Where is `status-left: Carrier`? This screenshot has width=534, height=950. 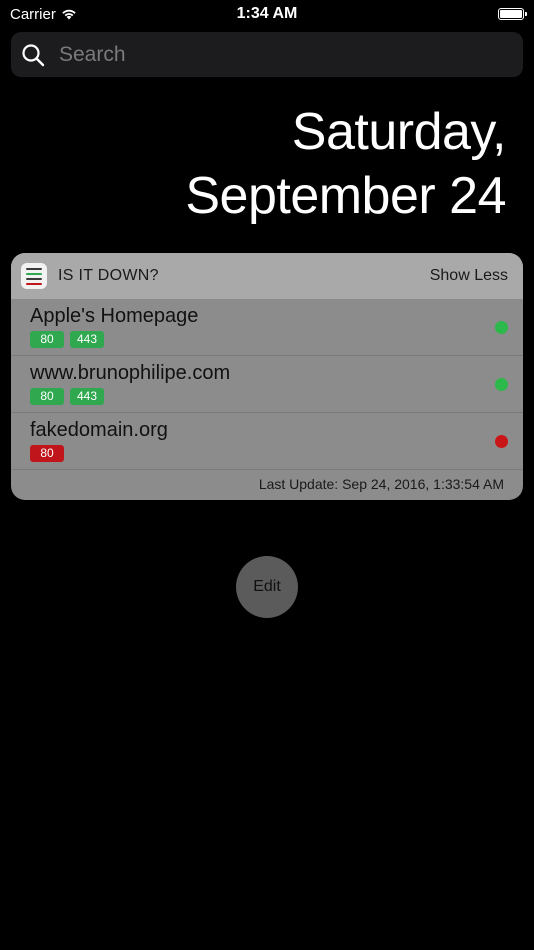
status-left: Carrier is located at coordinates (43, 14).